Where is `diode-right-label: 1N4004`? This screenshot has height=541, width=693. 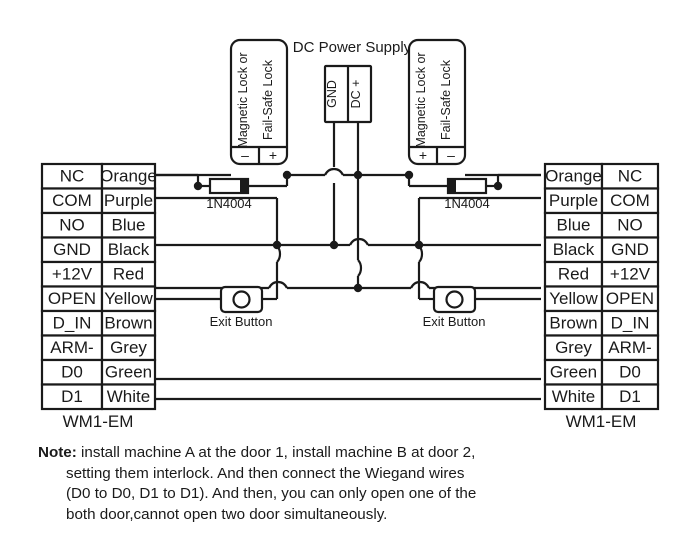
diode-right-label: 1N4004 is located at coordinates (467, 203).